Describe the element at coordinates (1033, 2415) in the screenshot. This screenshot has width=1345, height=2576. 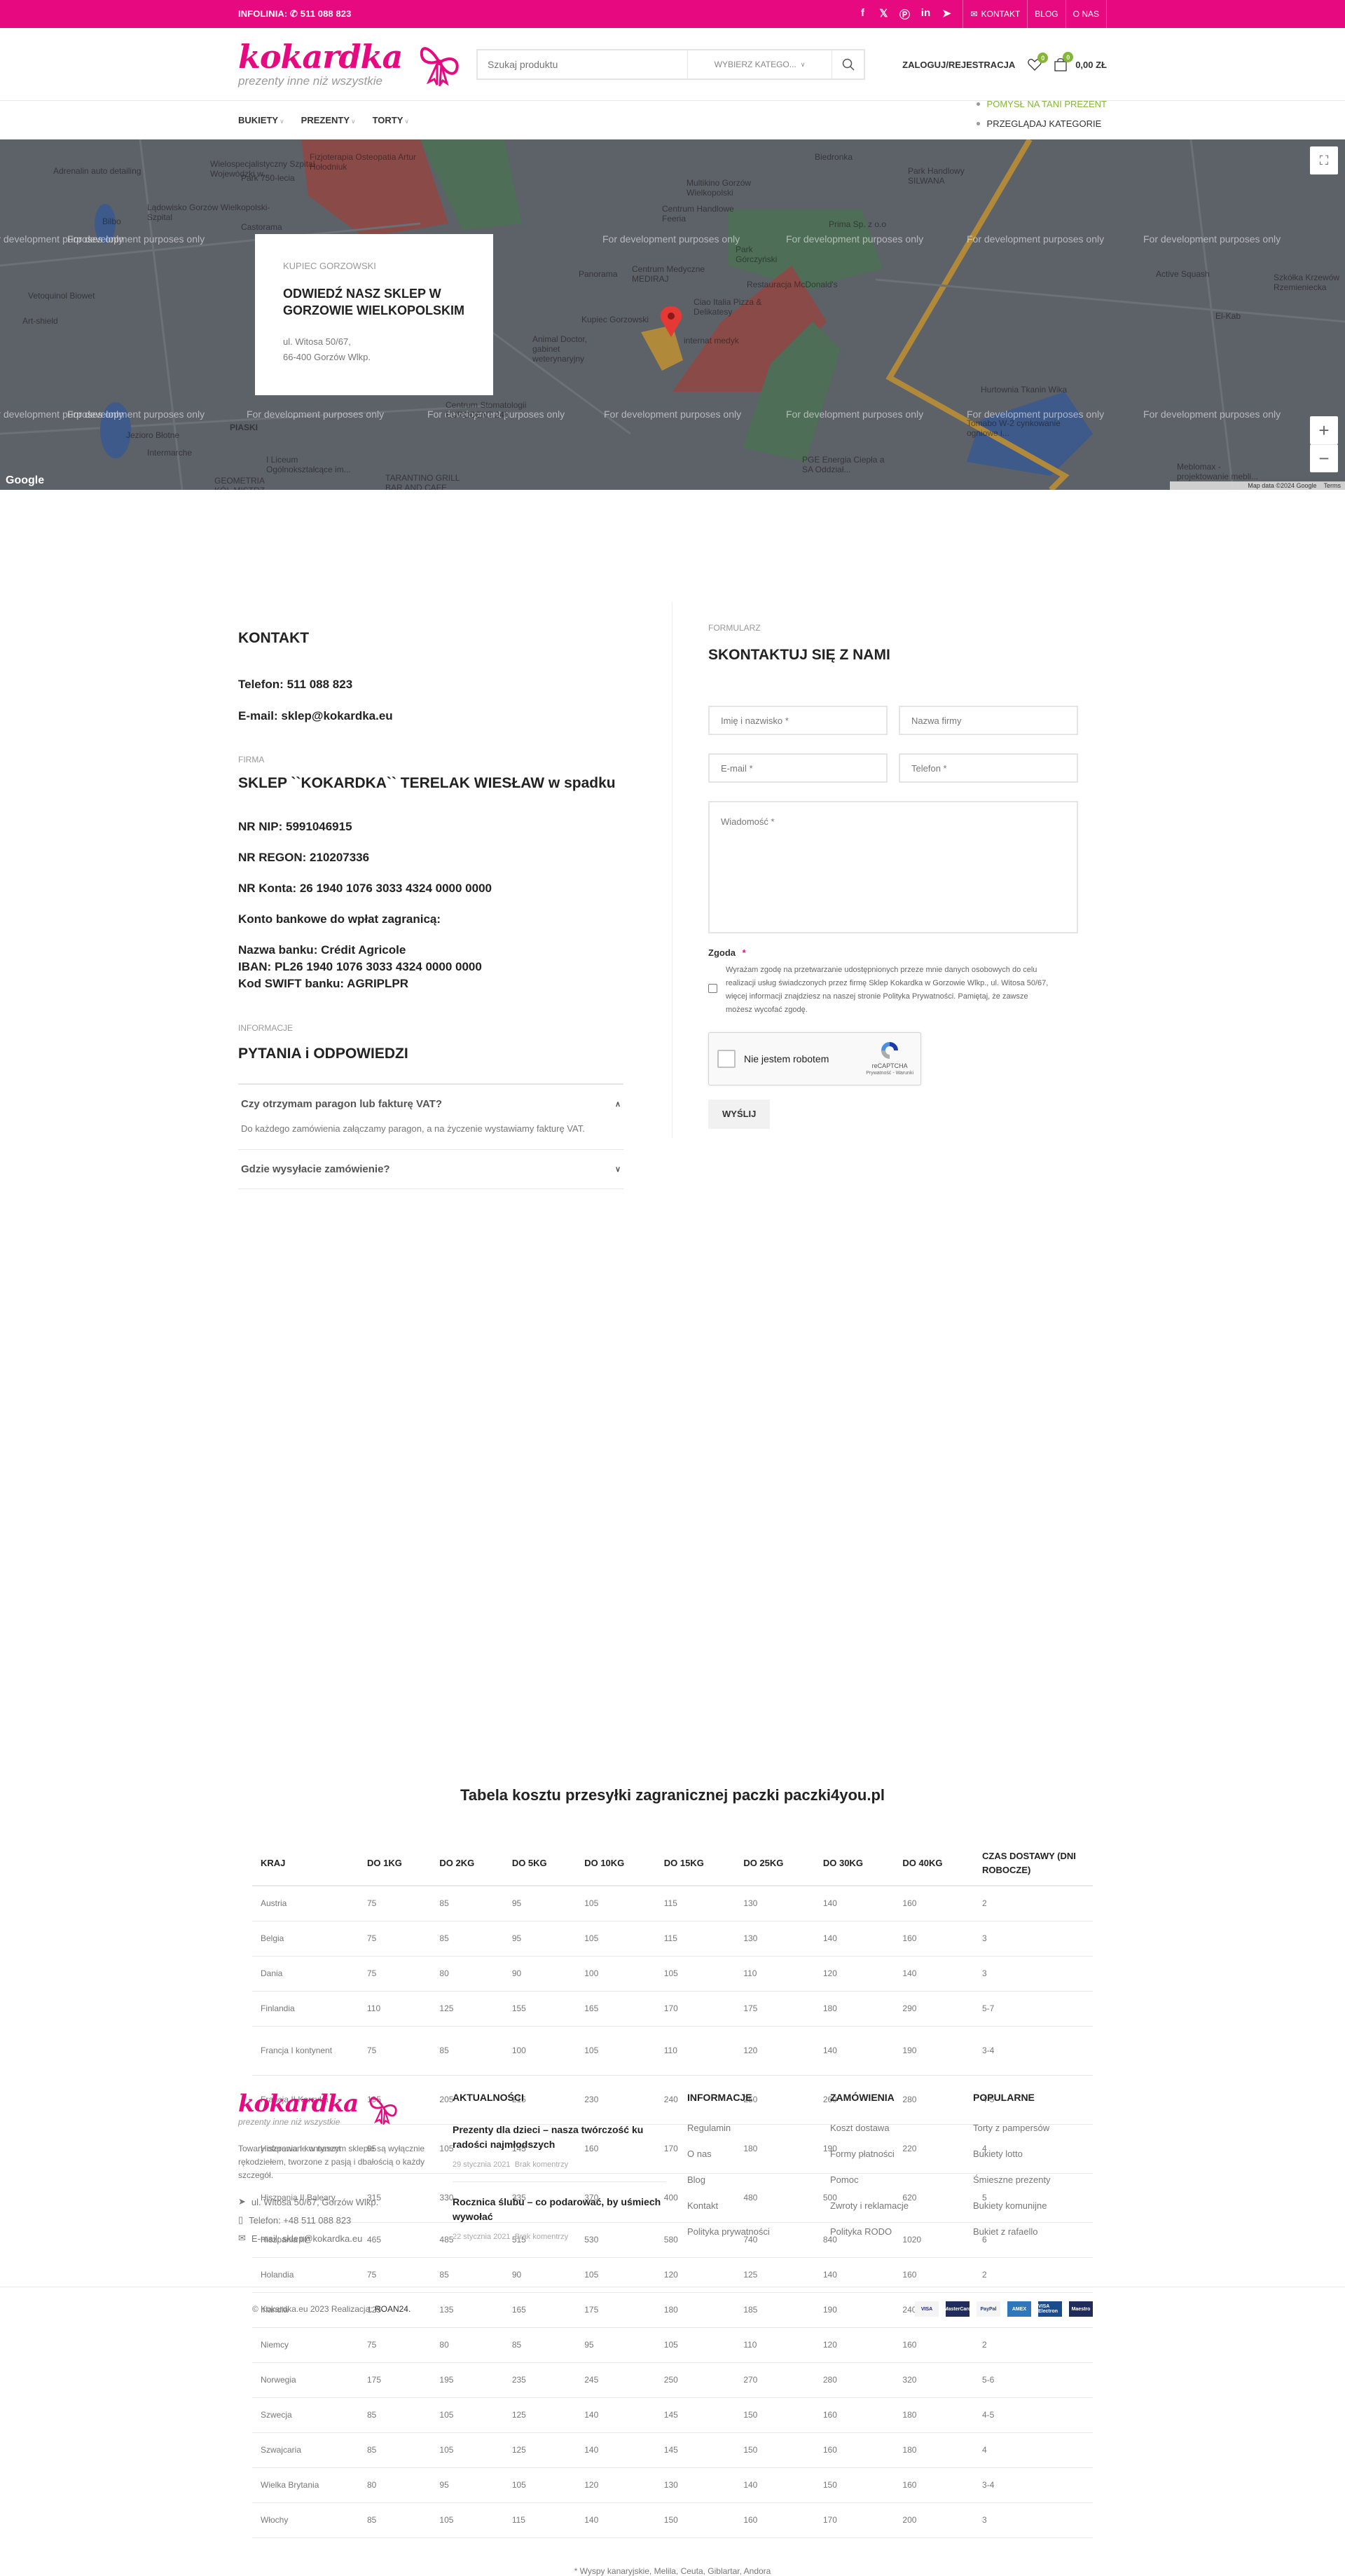
I see `price-cell: 4-5` at that location.